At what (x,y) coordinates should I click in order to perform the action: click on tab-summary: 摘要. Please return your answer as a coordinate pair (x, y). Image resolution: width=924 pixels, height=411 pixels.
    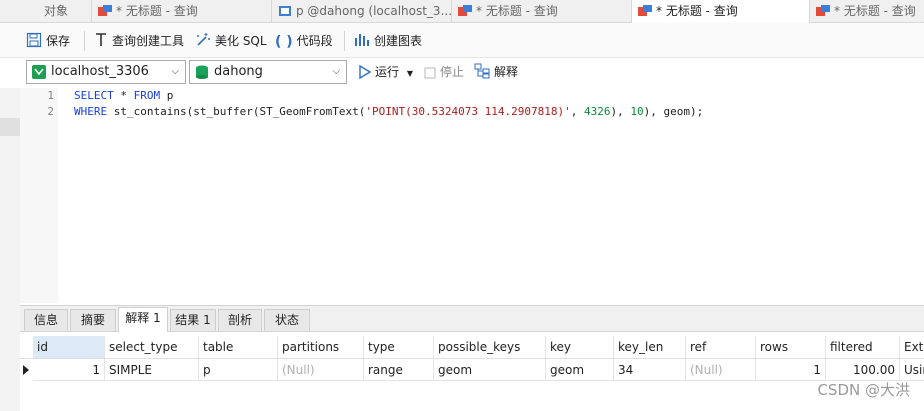
    Looking at the image, I should click on (93, 320).